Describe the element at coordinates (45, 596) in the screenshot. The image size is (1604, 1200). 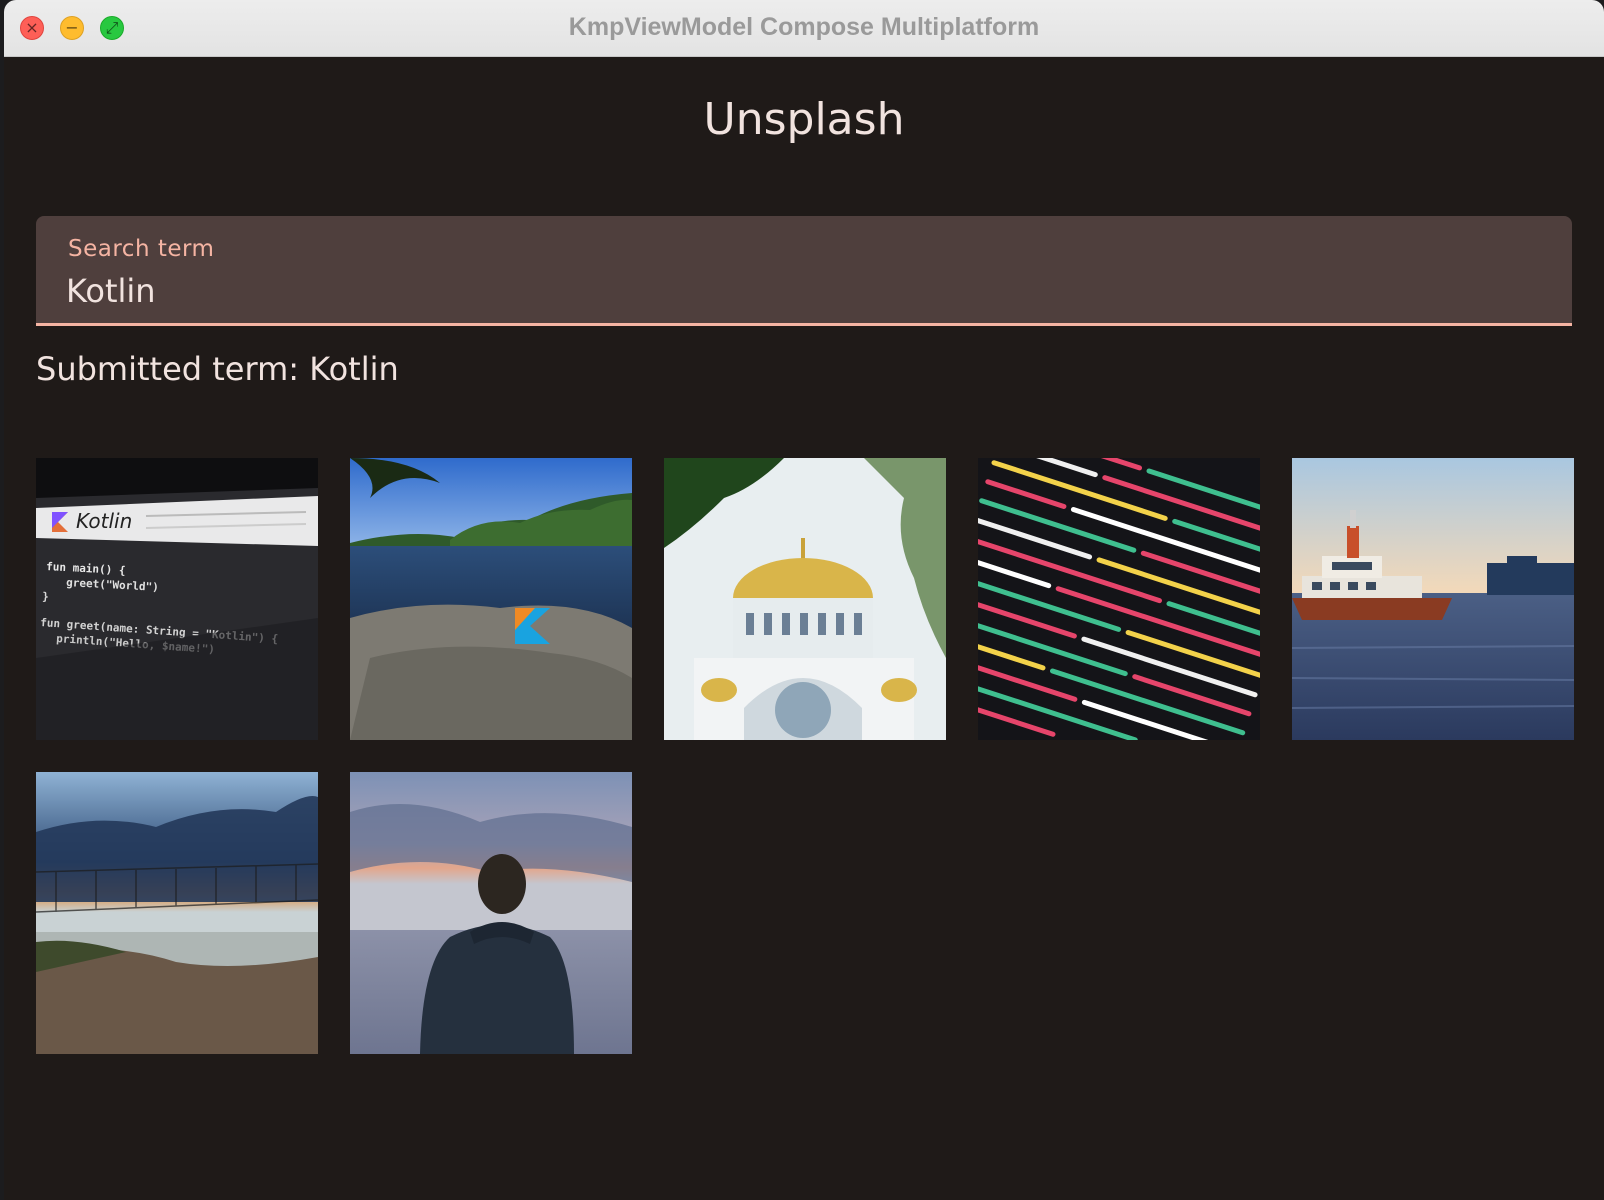
I see `code-line-3: }` at that location.